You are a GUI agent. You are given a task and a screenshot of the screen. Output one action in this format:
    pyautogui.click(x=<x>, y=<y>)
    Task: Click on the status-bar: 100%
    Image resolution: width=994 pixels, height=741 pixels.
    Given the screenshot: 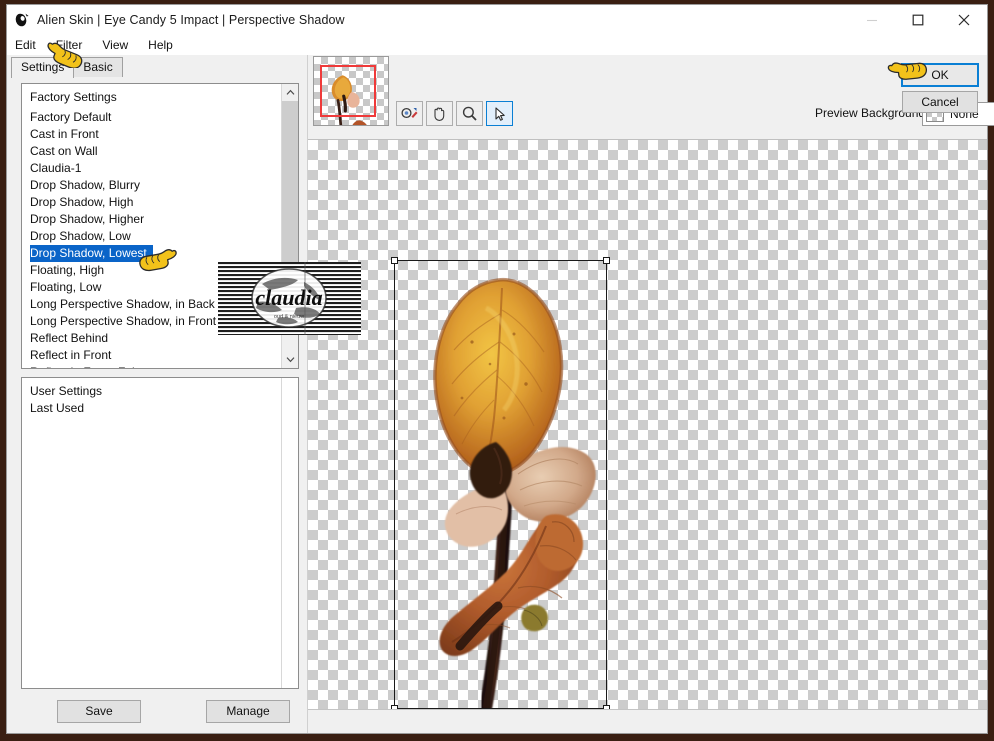 What is the action you would take?
    pyautogui.click(x=647, y=721)
    